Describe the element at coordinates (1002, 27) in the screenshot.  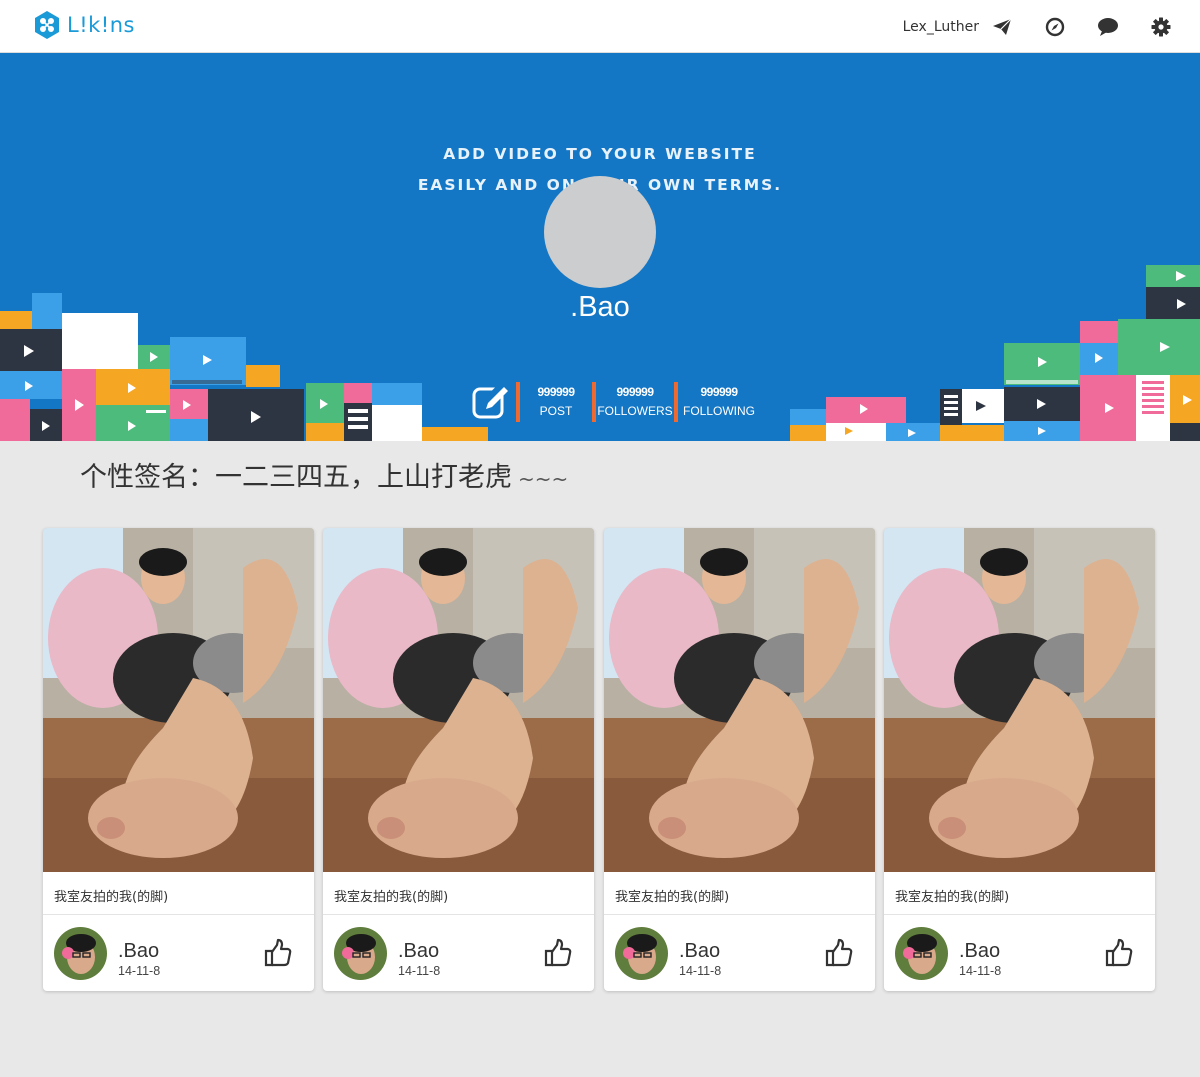
I see `send-icon` at that location.